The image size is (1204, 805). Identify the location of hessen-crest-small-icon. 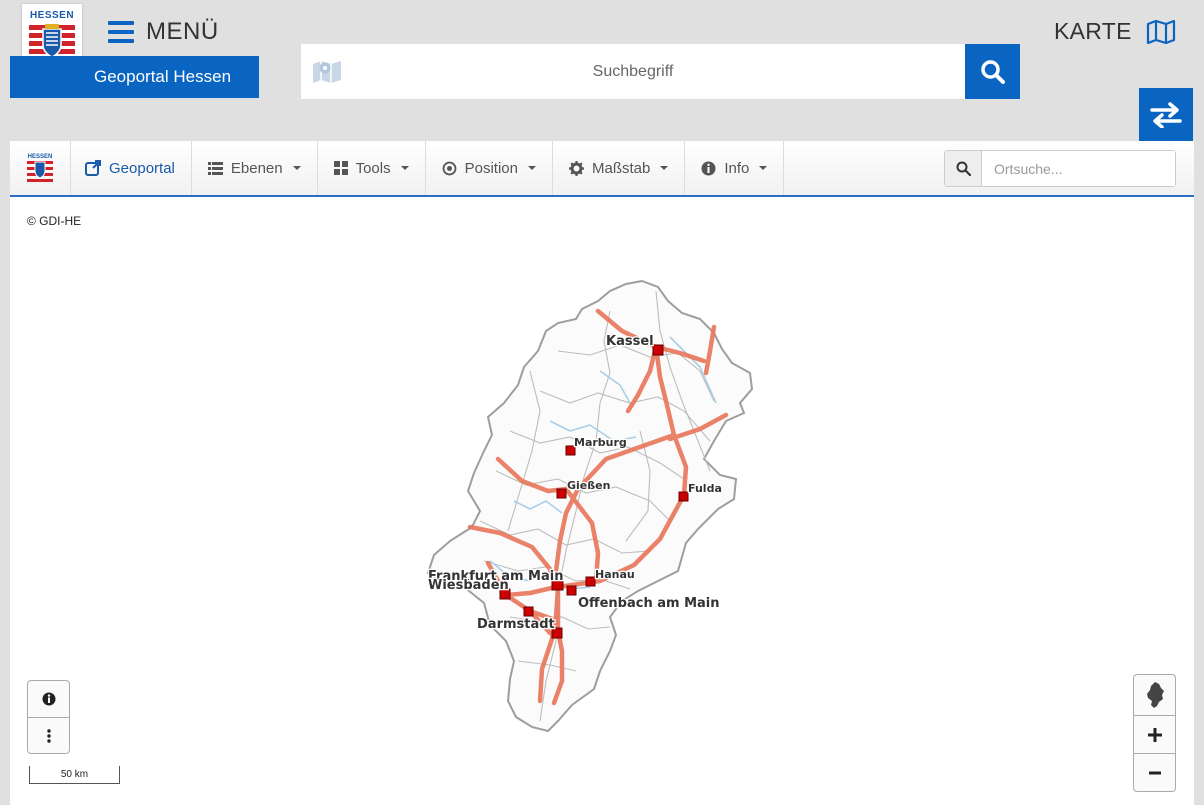
(40, 171).